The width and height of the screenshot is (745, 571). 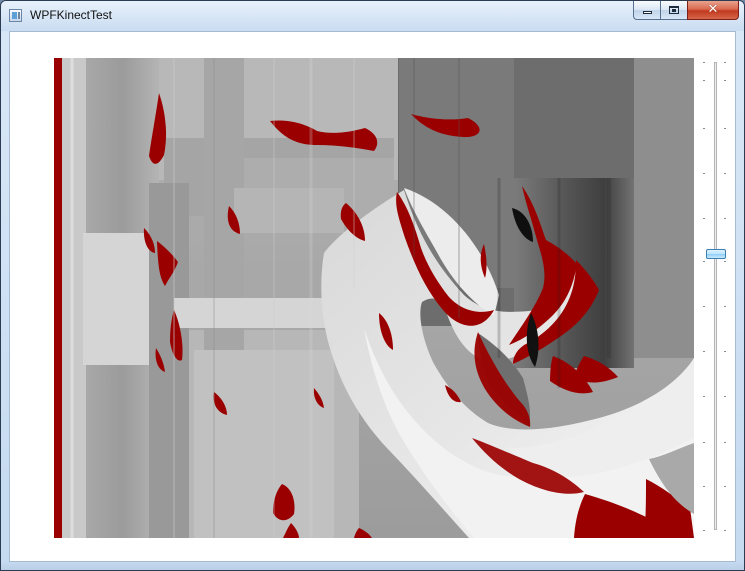 What do you see at coordinates (372, 566) in the screenshot?
I see `window-bottom-edge` at bounding box center [372, 566].